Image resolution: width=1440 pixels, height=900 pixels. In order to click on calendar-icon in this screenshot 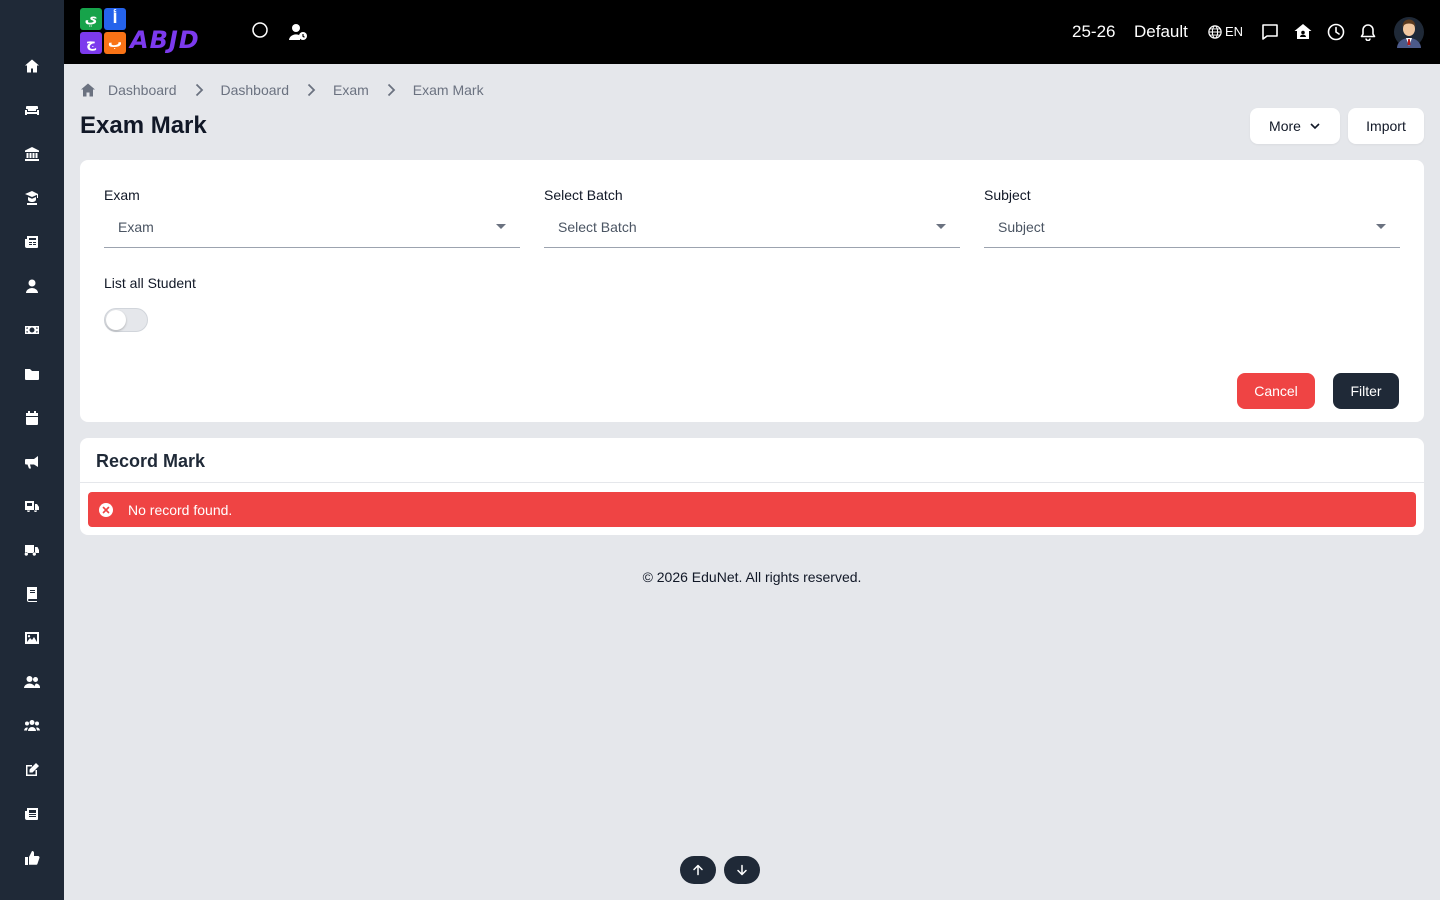, I will do `click(32, 418)`.